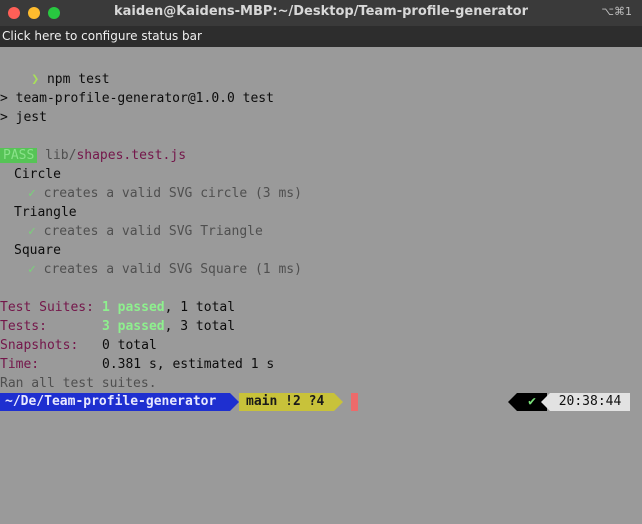 The height and width of the screenshot is (524, 642). What do you see at coordinates (512, 402) in the screenshot?
I see `status-separator-icon` at bounding box center [512, 402].